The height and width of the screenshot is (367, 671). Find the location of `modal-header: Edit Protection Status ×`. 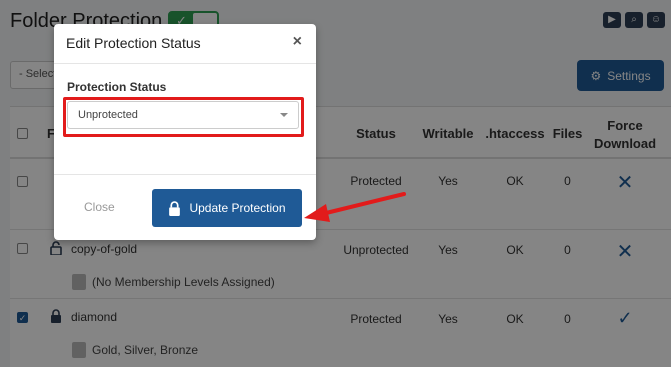

modal-header: Edit Protection Status × is located at coordinates (185, 44).